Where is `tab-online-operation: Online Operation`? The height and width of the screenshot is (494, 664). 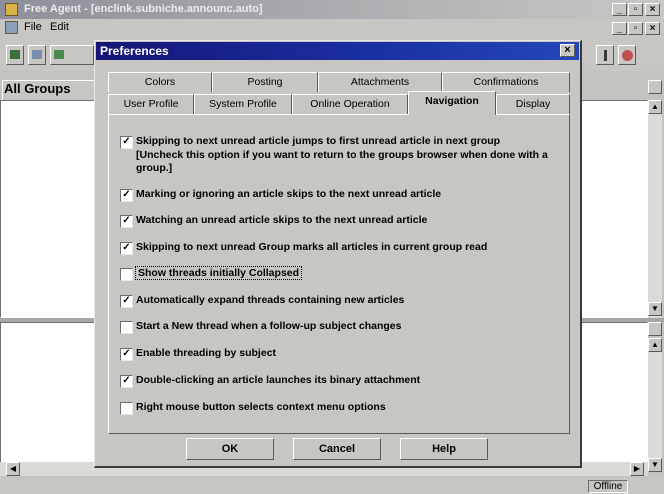 tab-online-operation: Online Operation is located at coordinates (350, 104).